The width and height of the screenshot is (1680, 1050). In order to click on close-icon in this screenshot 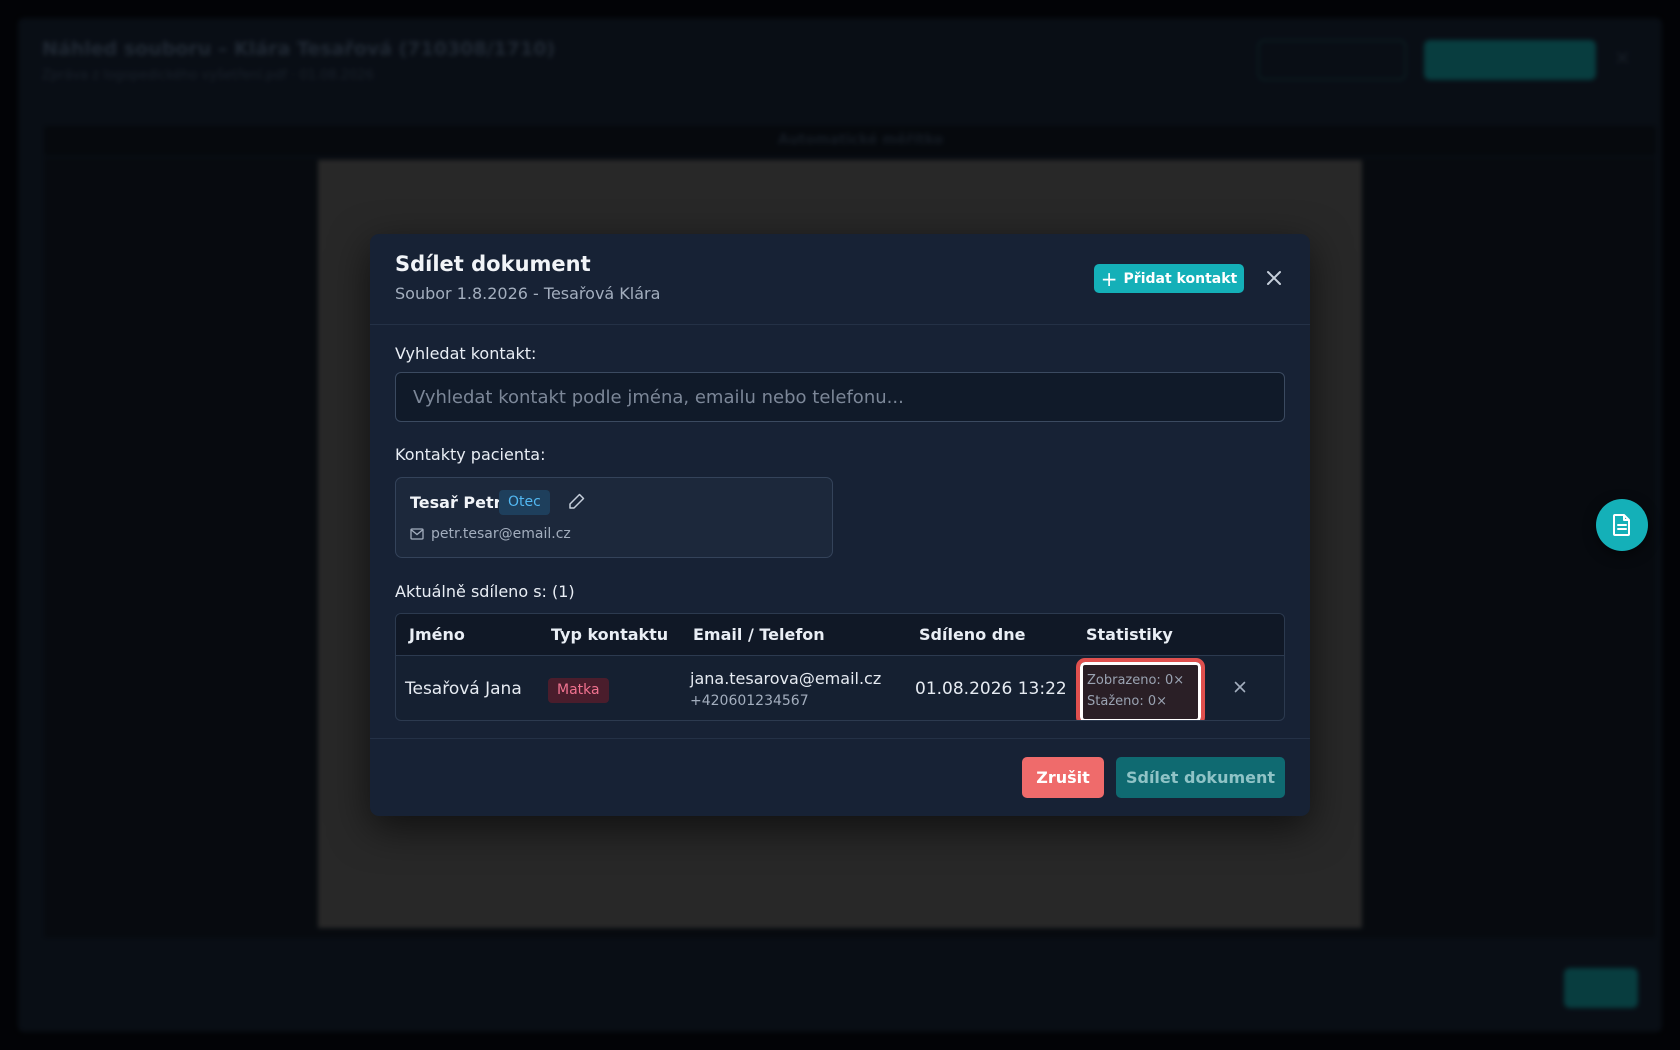, I will do `click(1274, 278)`.